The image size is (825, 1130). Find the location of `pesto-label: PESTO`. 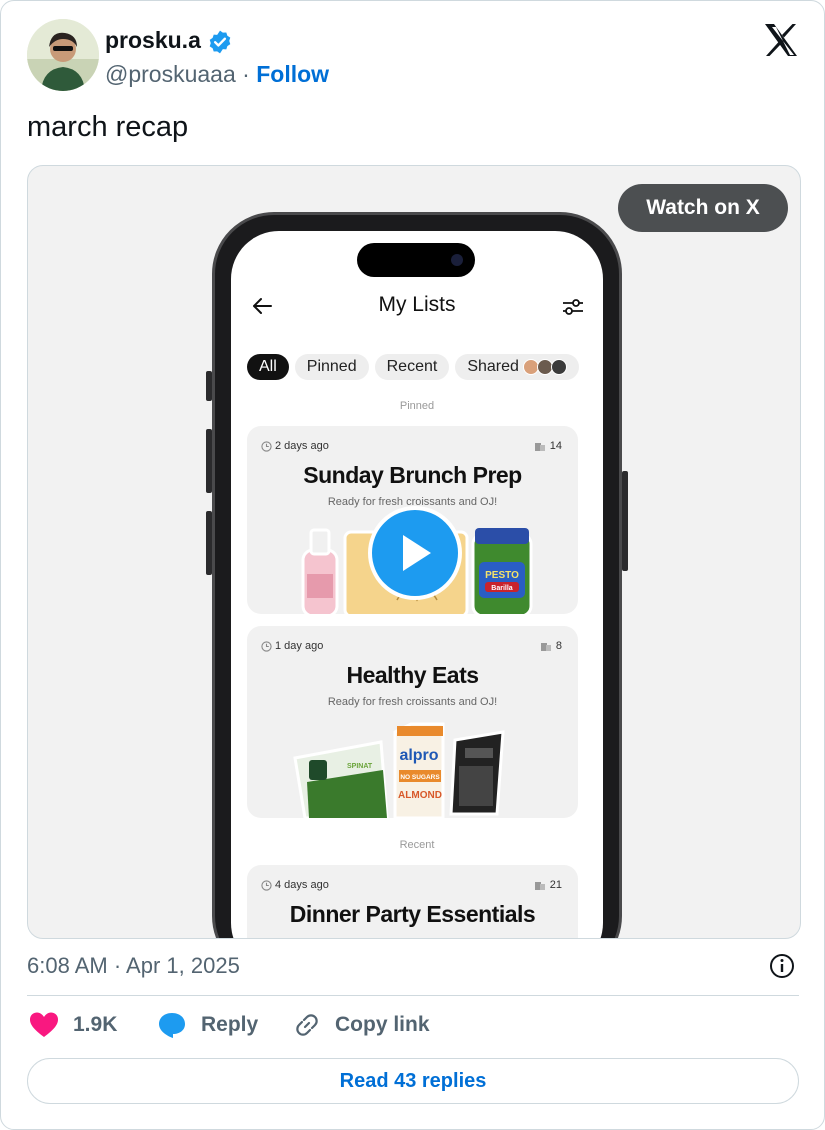

pesto-label: PESTO is located at coordinates (502, 575).